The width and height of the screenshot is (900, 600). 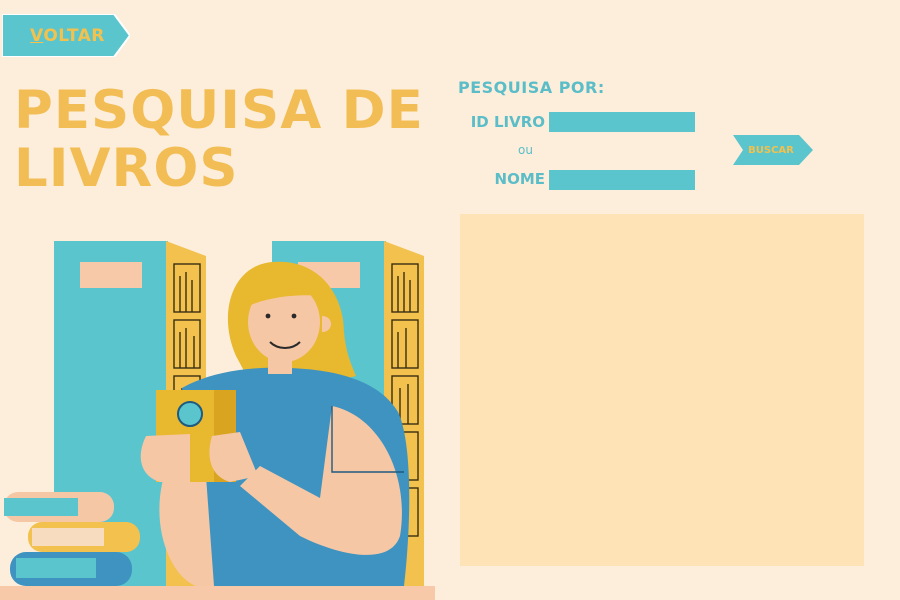 What do you see at coordinates (126, 168) in the screenshot?
I see `page-title-line-2: LIVROS` at bounding box center [126, 168].